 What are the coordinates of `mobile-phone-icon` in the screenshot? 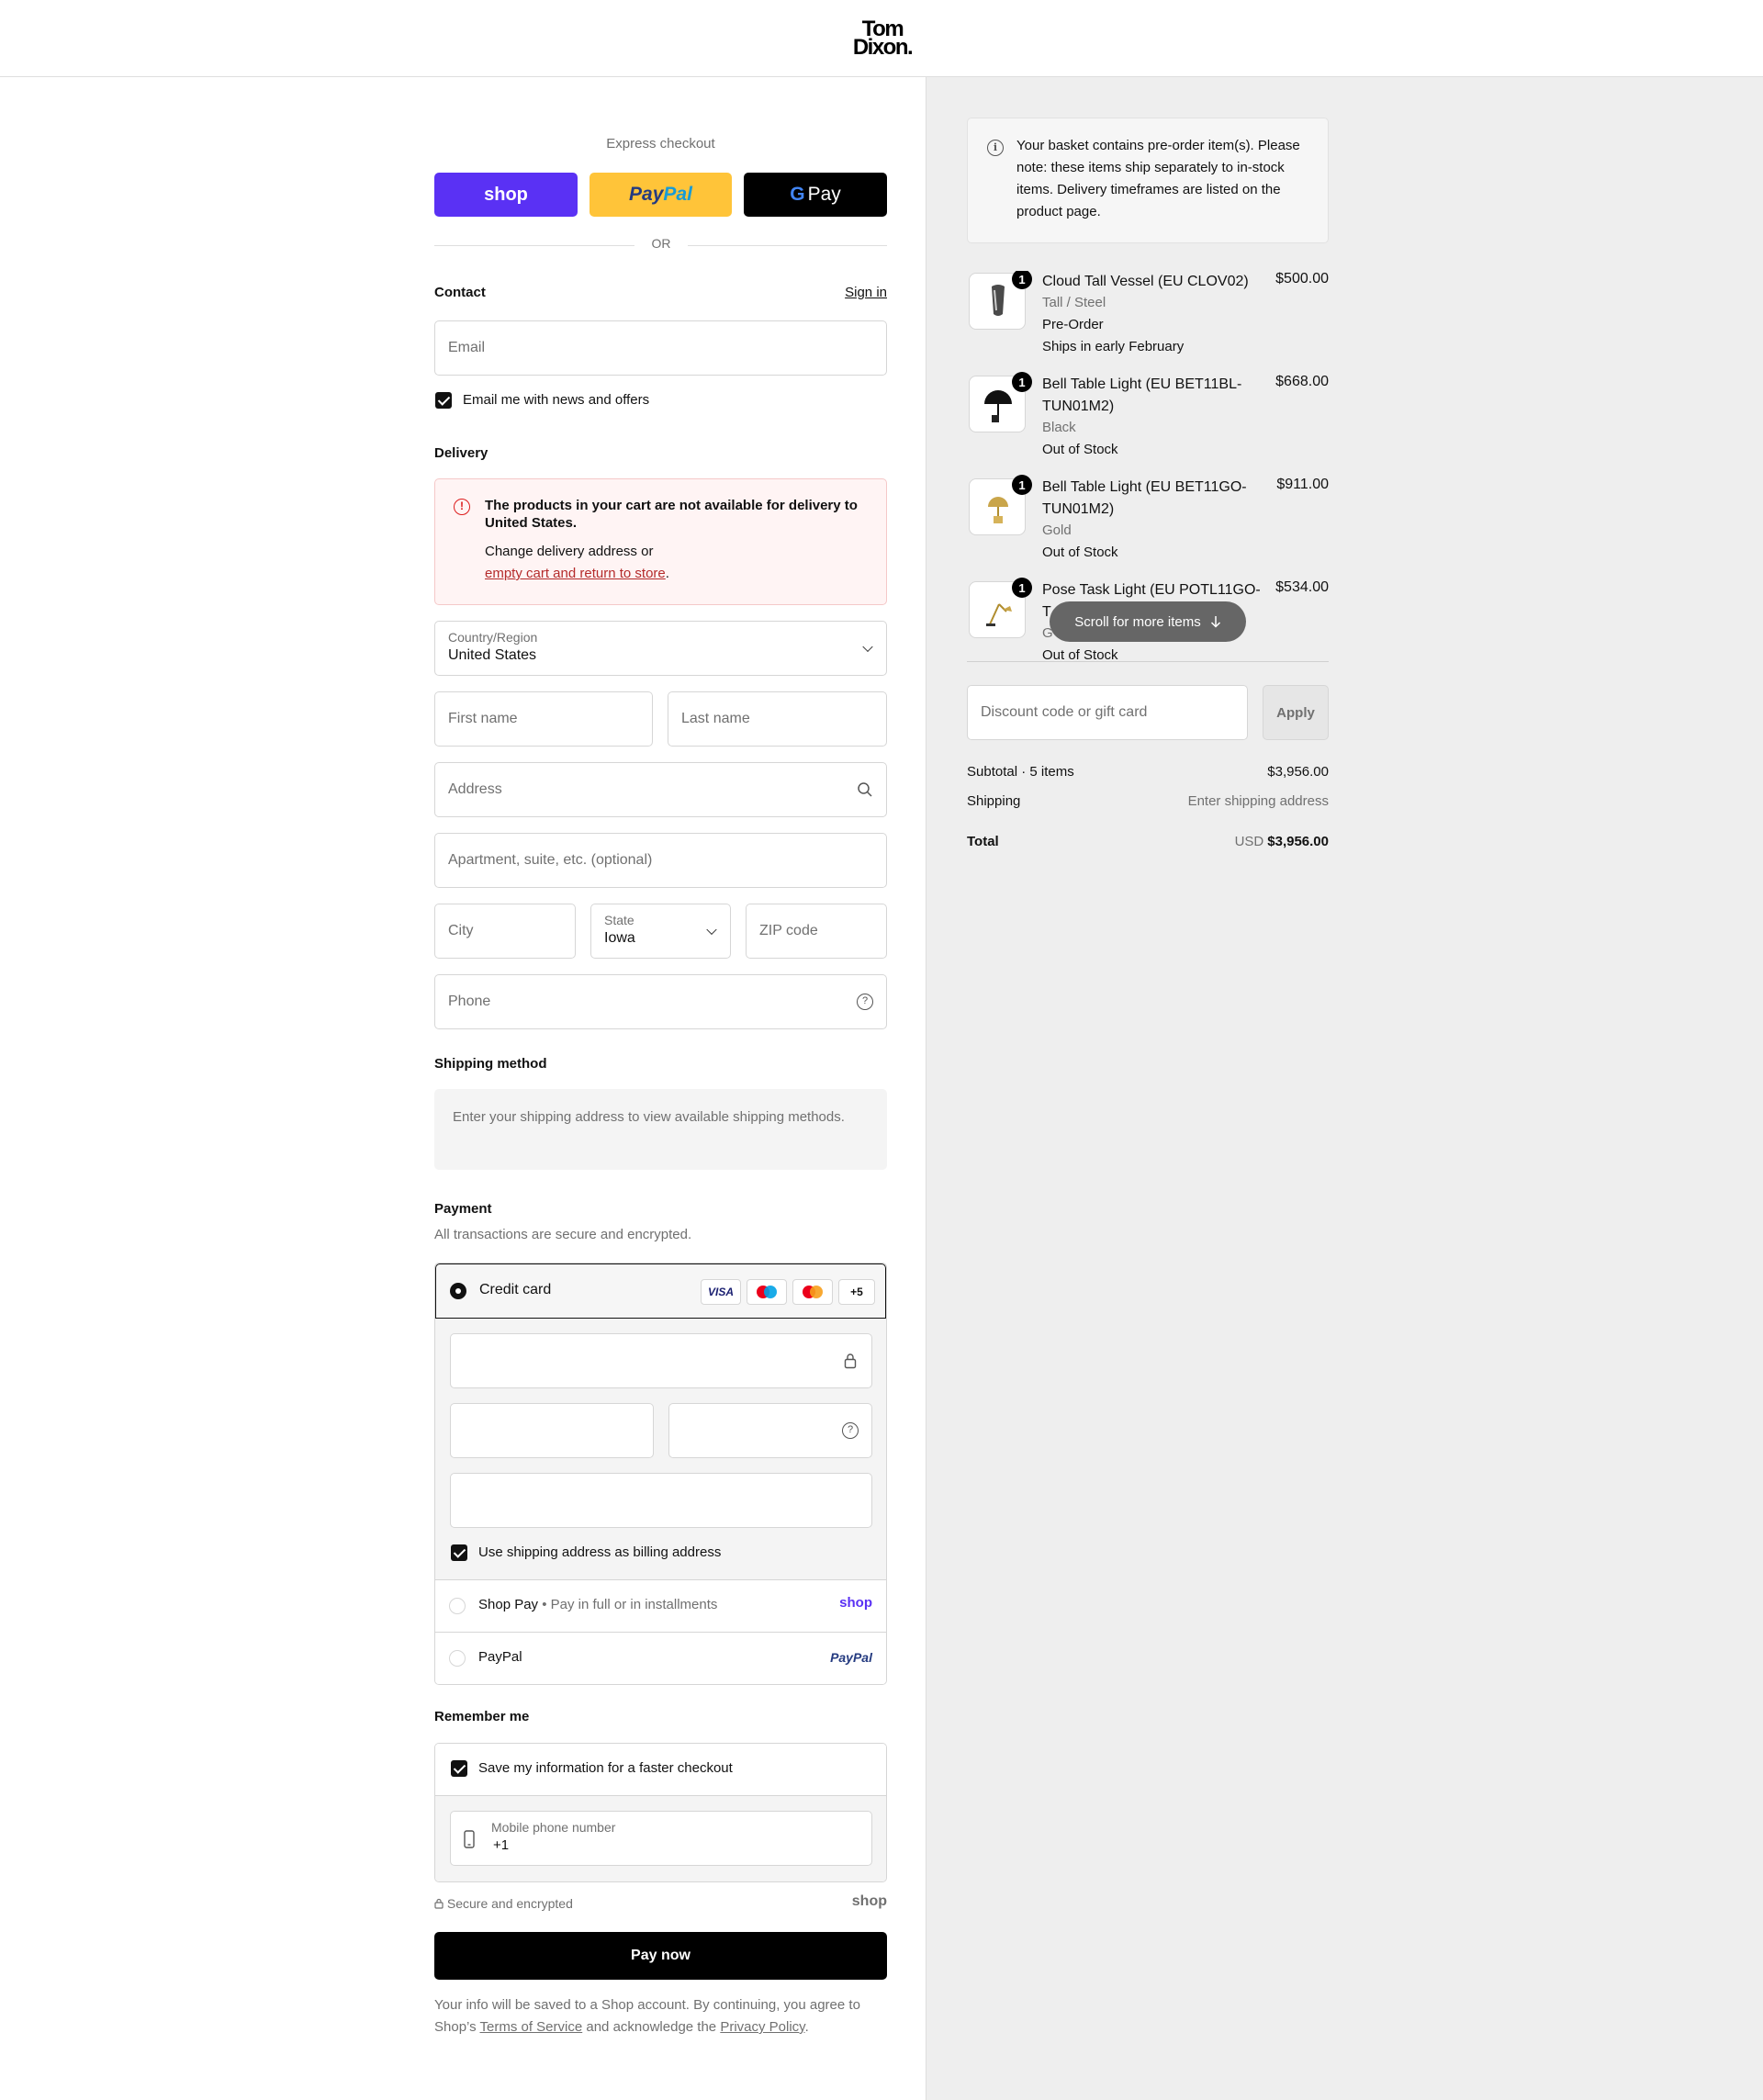 It's located at (469, 1839).